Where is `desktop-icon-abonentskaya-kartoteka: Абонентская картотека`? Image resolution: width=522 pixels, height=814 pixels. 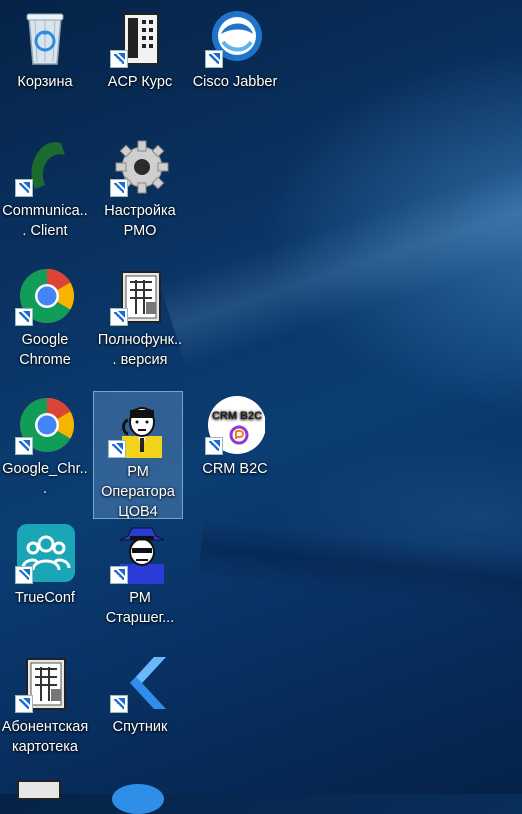 desktop-icon-abonentskaya-kartoteka: Абонентская картотека is located at coordinates (45, 702).